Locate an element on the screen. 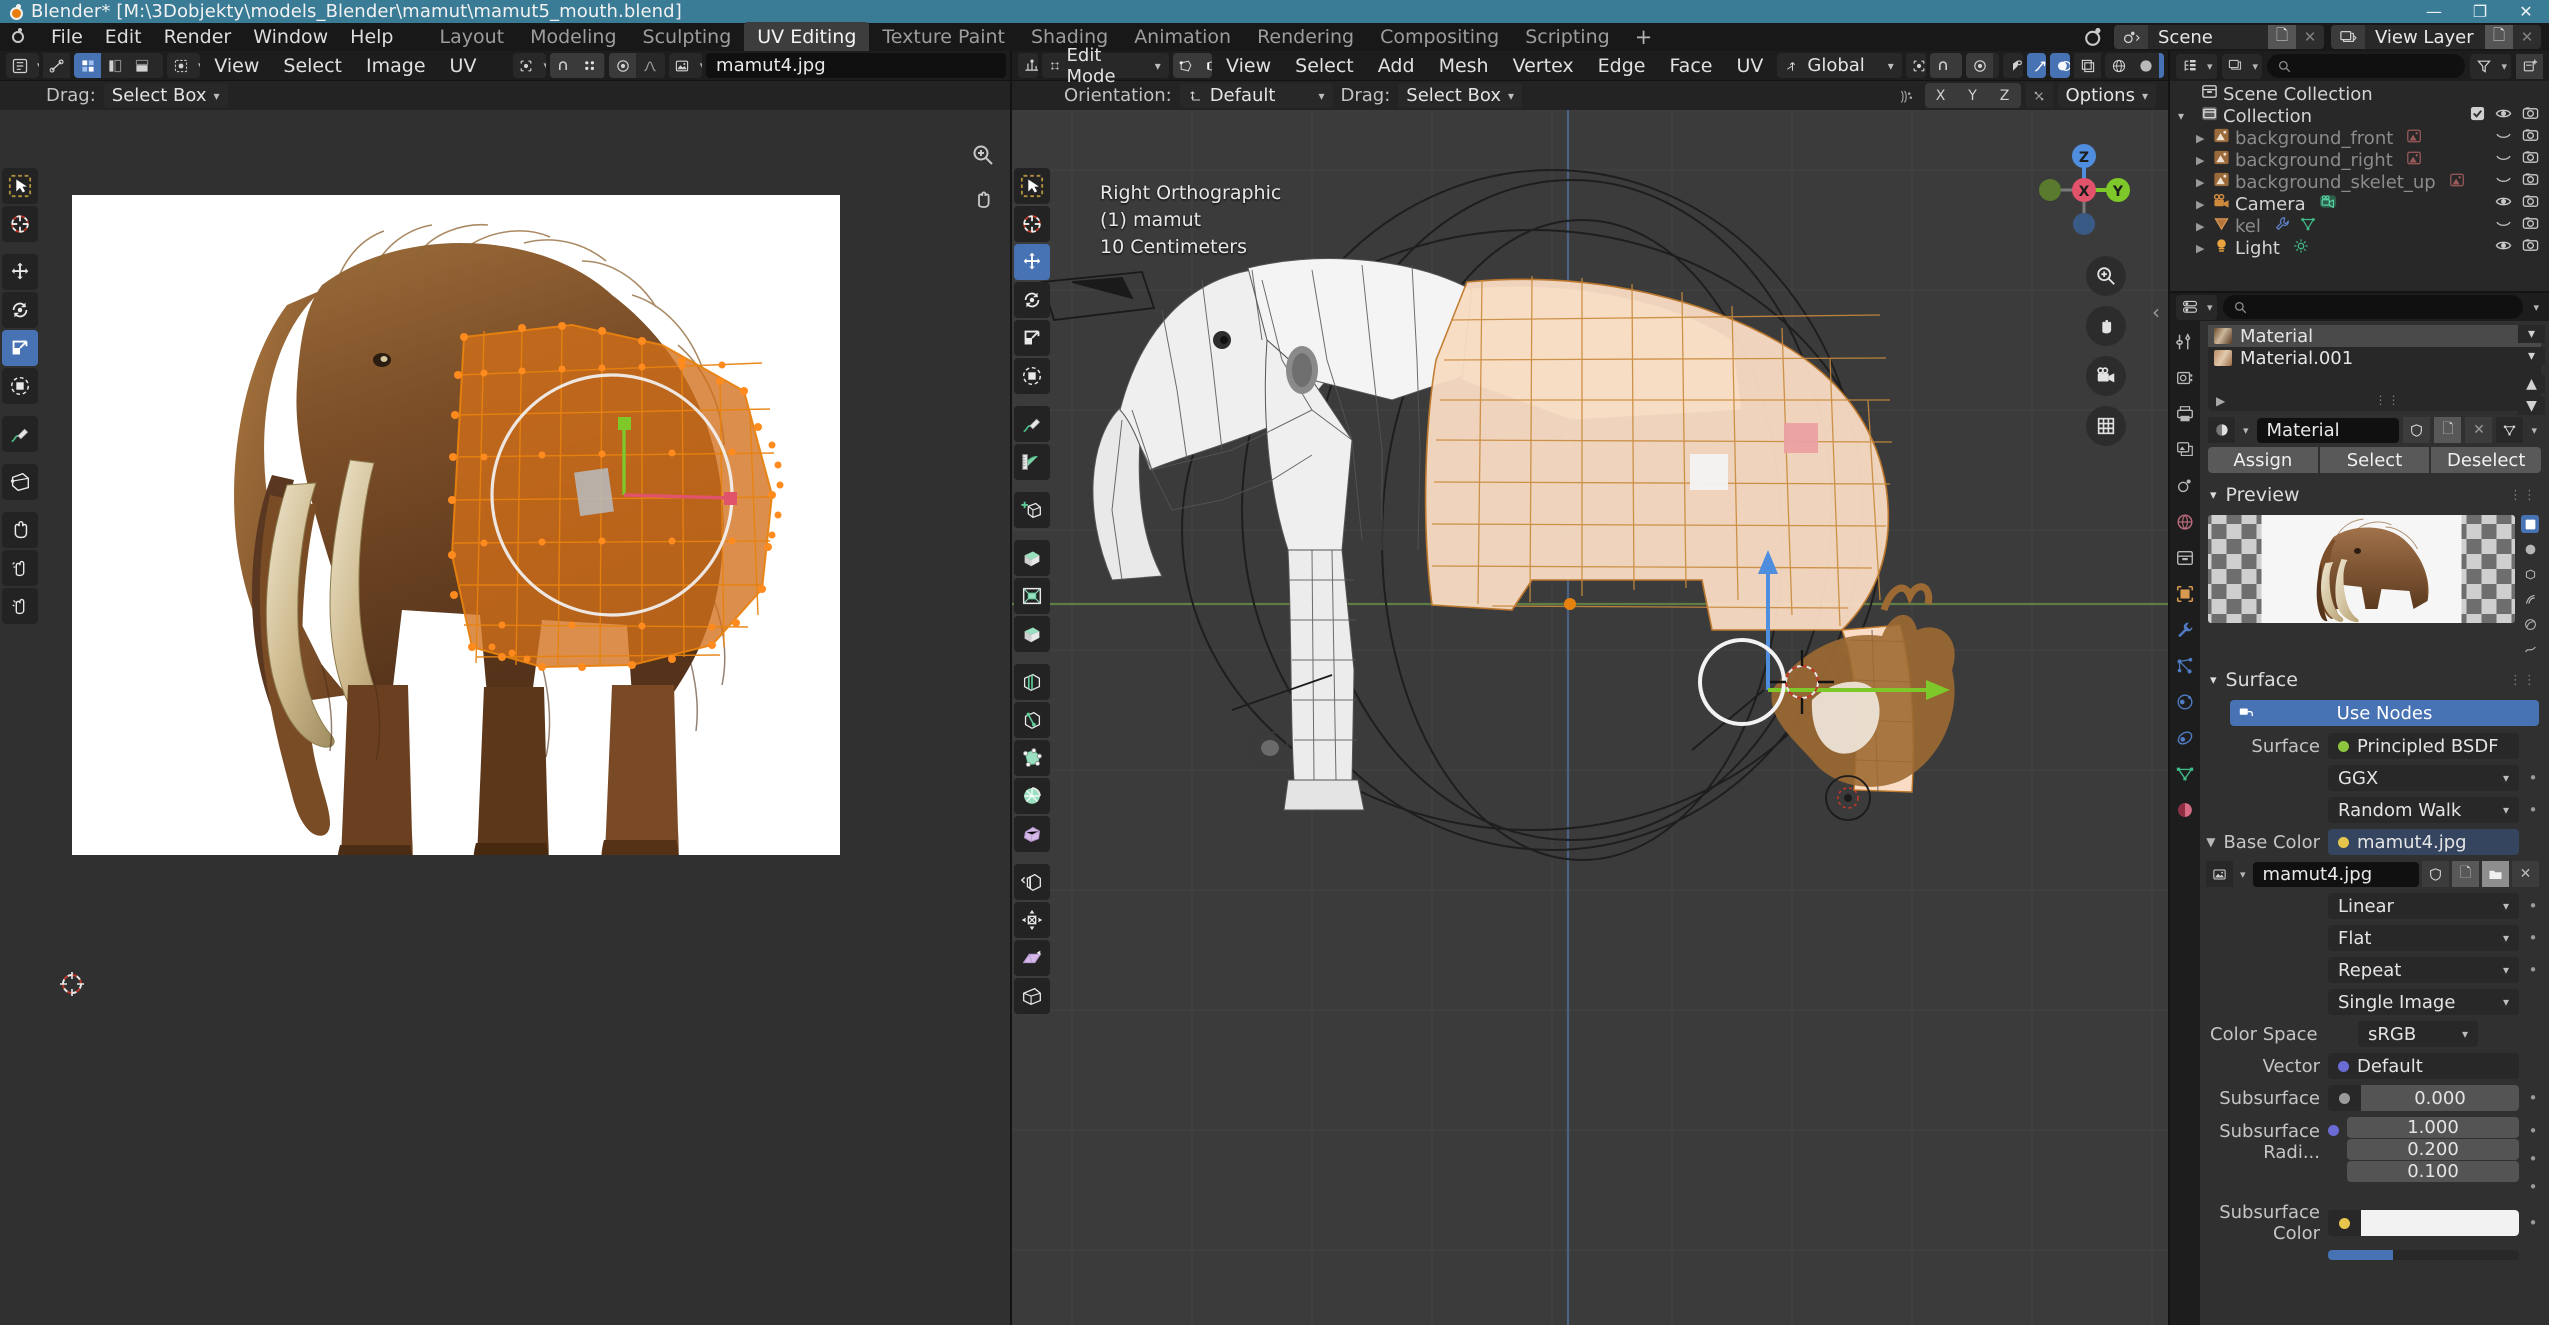 The width and height of the screenshot is (2549, 1325). workspace-tab-compositing: Compositing is located at coordinates (1439, 37).